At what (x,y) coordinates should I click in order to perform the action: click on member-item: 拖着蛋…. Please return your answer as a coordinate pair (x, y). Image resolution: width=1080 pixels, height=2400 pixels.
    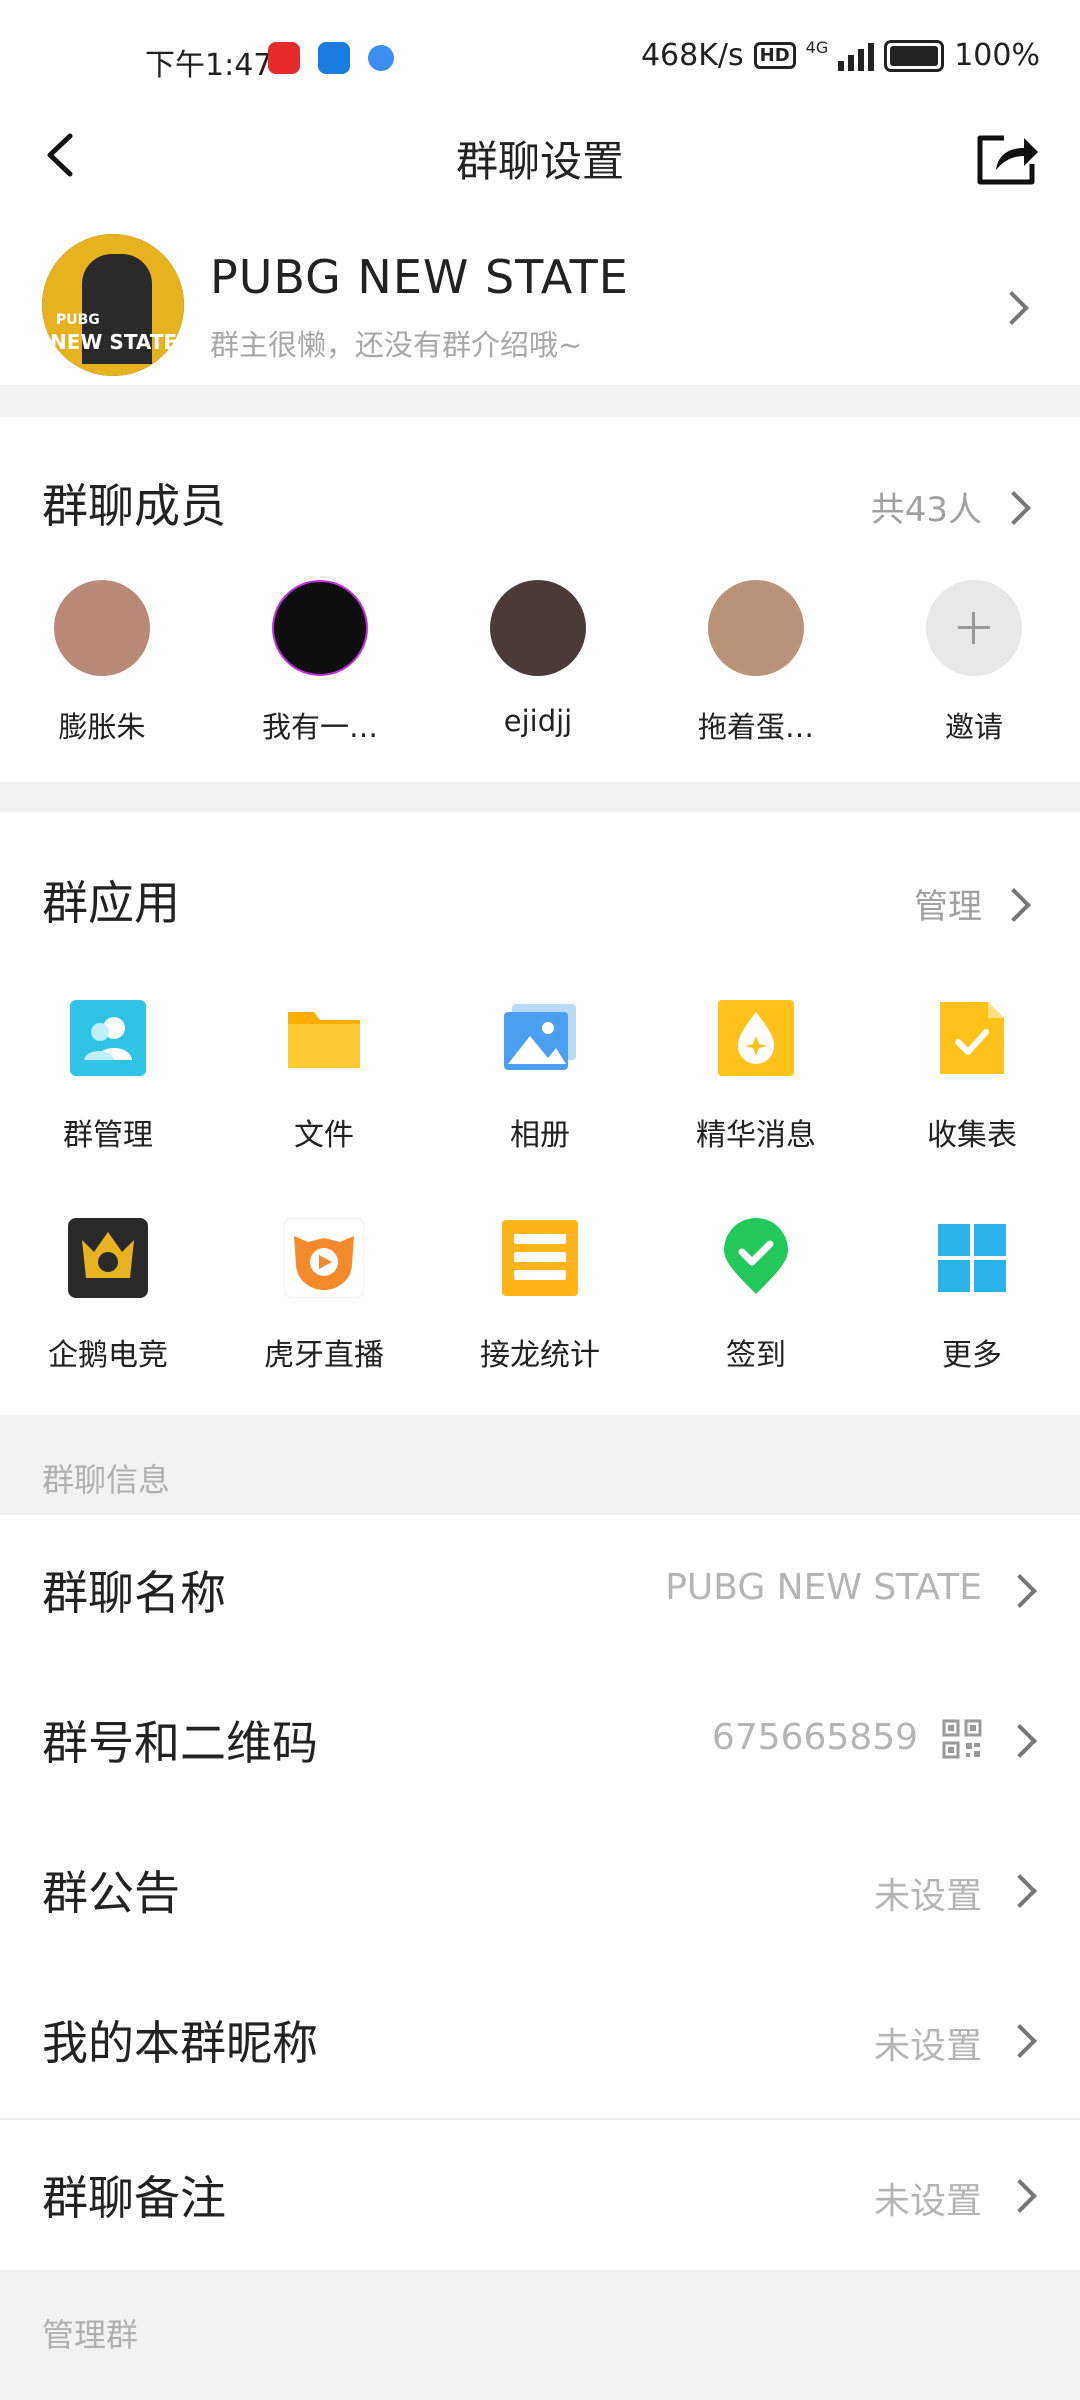
    Looking at the image, I should click on (756, 663).